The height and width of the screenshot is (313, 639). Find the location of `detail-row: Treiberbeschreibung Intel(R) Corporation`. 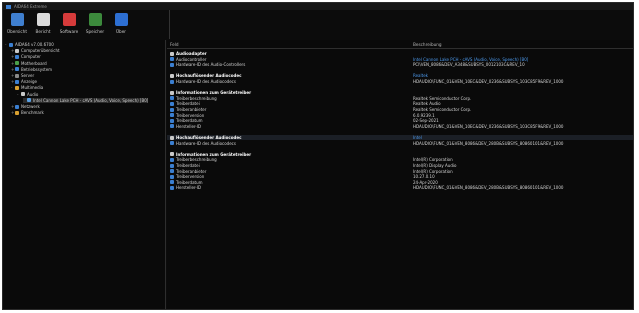

detail-row: Treiberbeschreibung Intel(R) Corporation is located at coordinates (400, 159).